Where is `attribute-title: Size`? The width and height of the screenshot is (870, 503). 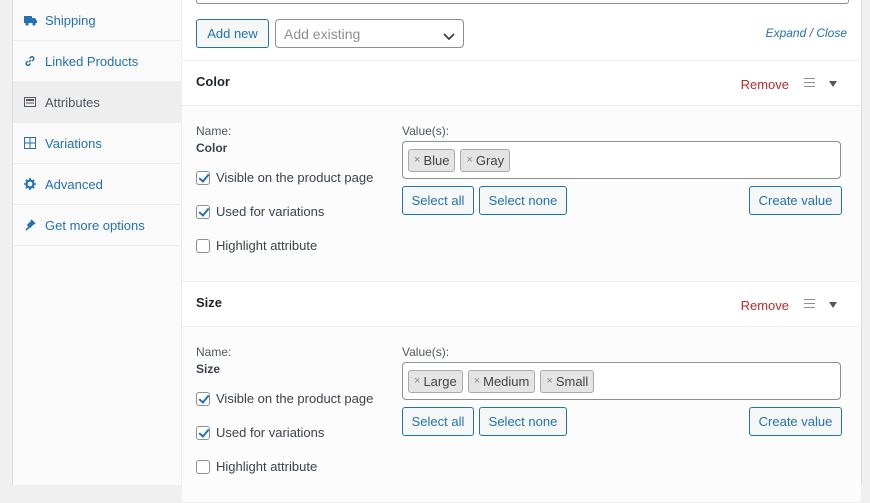
attribute-title: Size is located at coordinates (209, 302).